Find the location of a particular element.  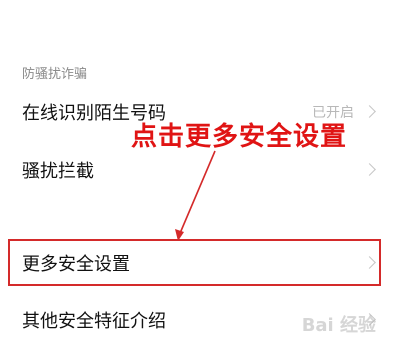

annotation-text: 点击更多安全设置 is located at coordinates (239, 137).